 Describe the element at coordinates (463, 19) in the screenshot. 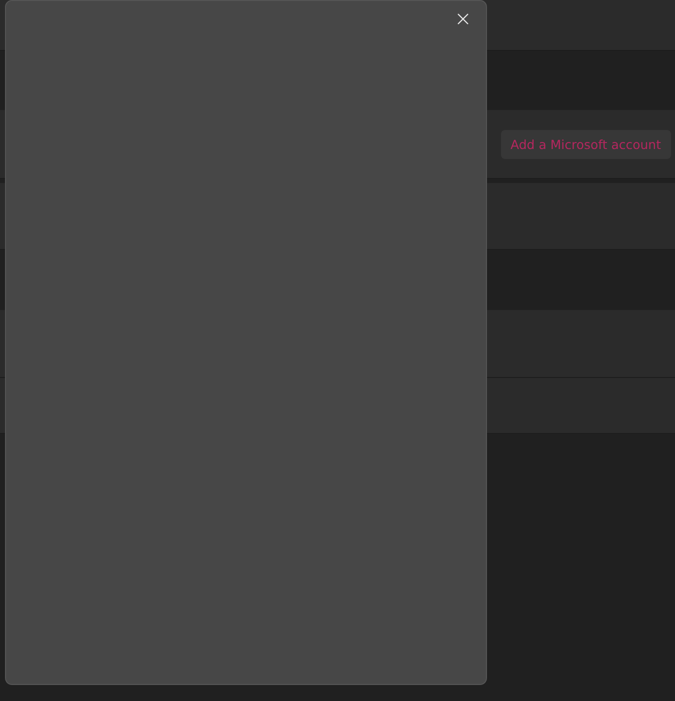

I see `close-icon` at that location.